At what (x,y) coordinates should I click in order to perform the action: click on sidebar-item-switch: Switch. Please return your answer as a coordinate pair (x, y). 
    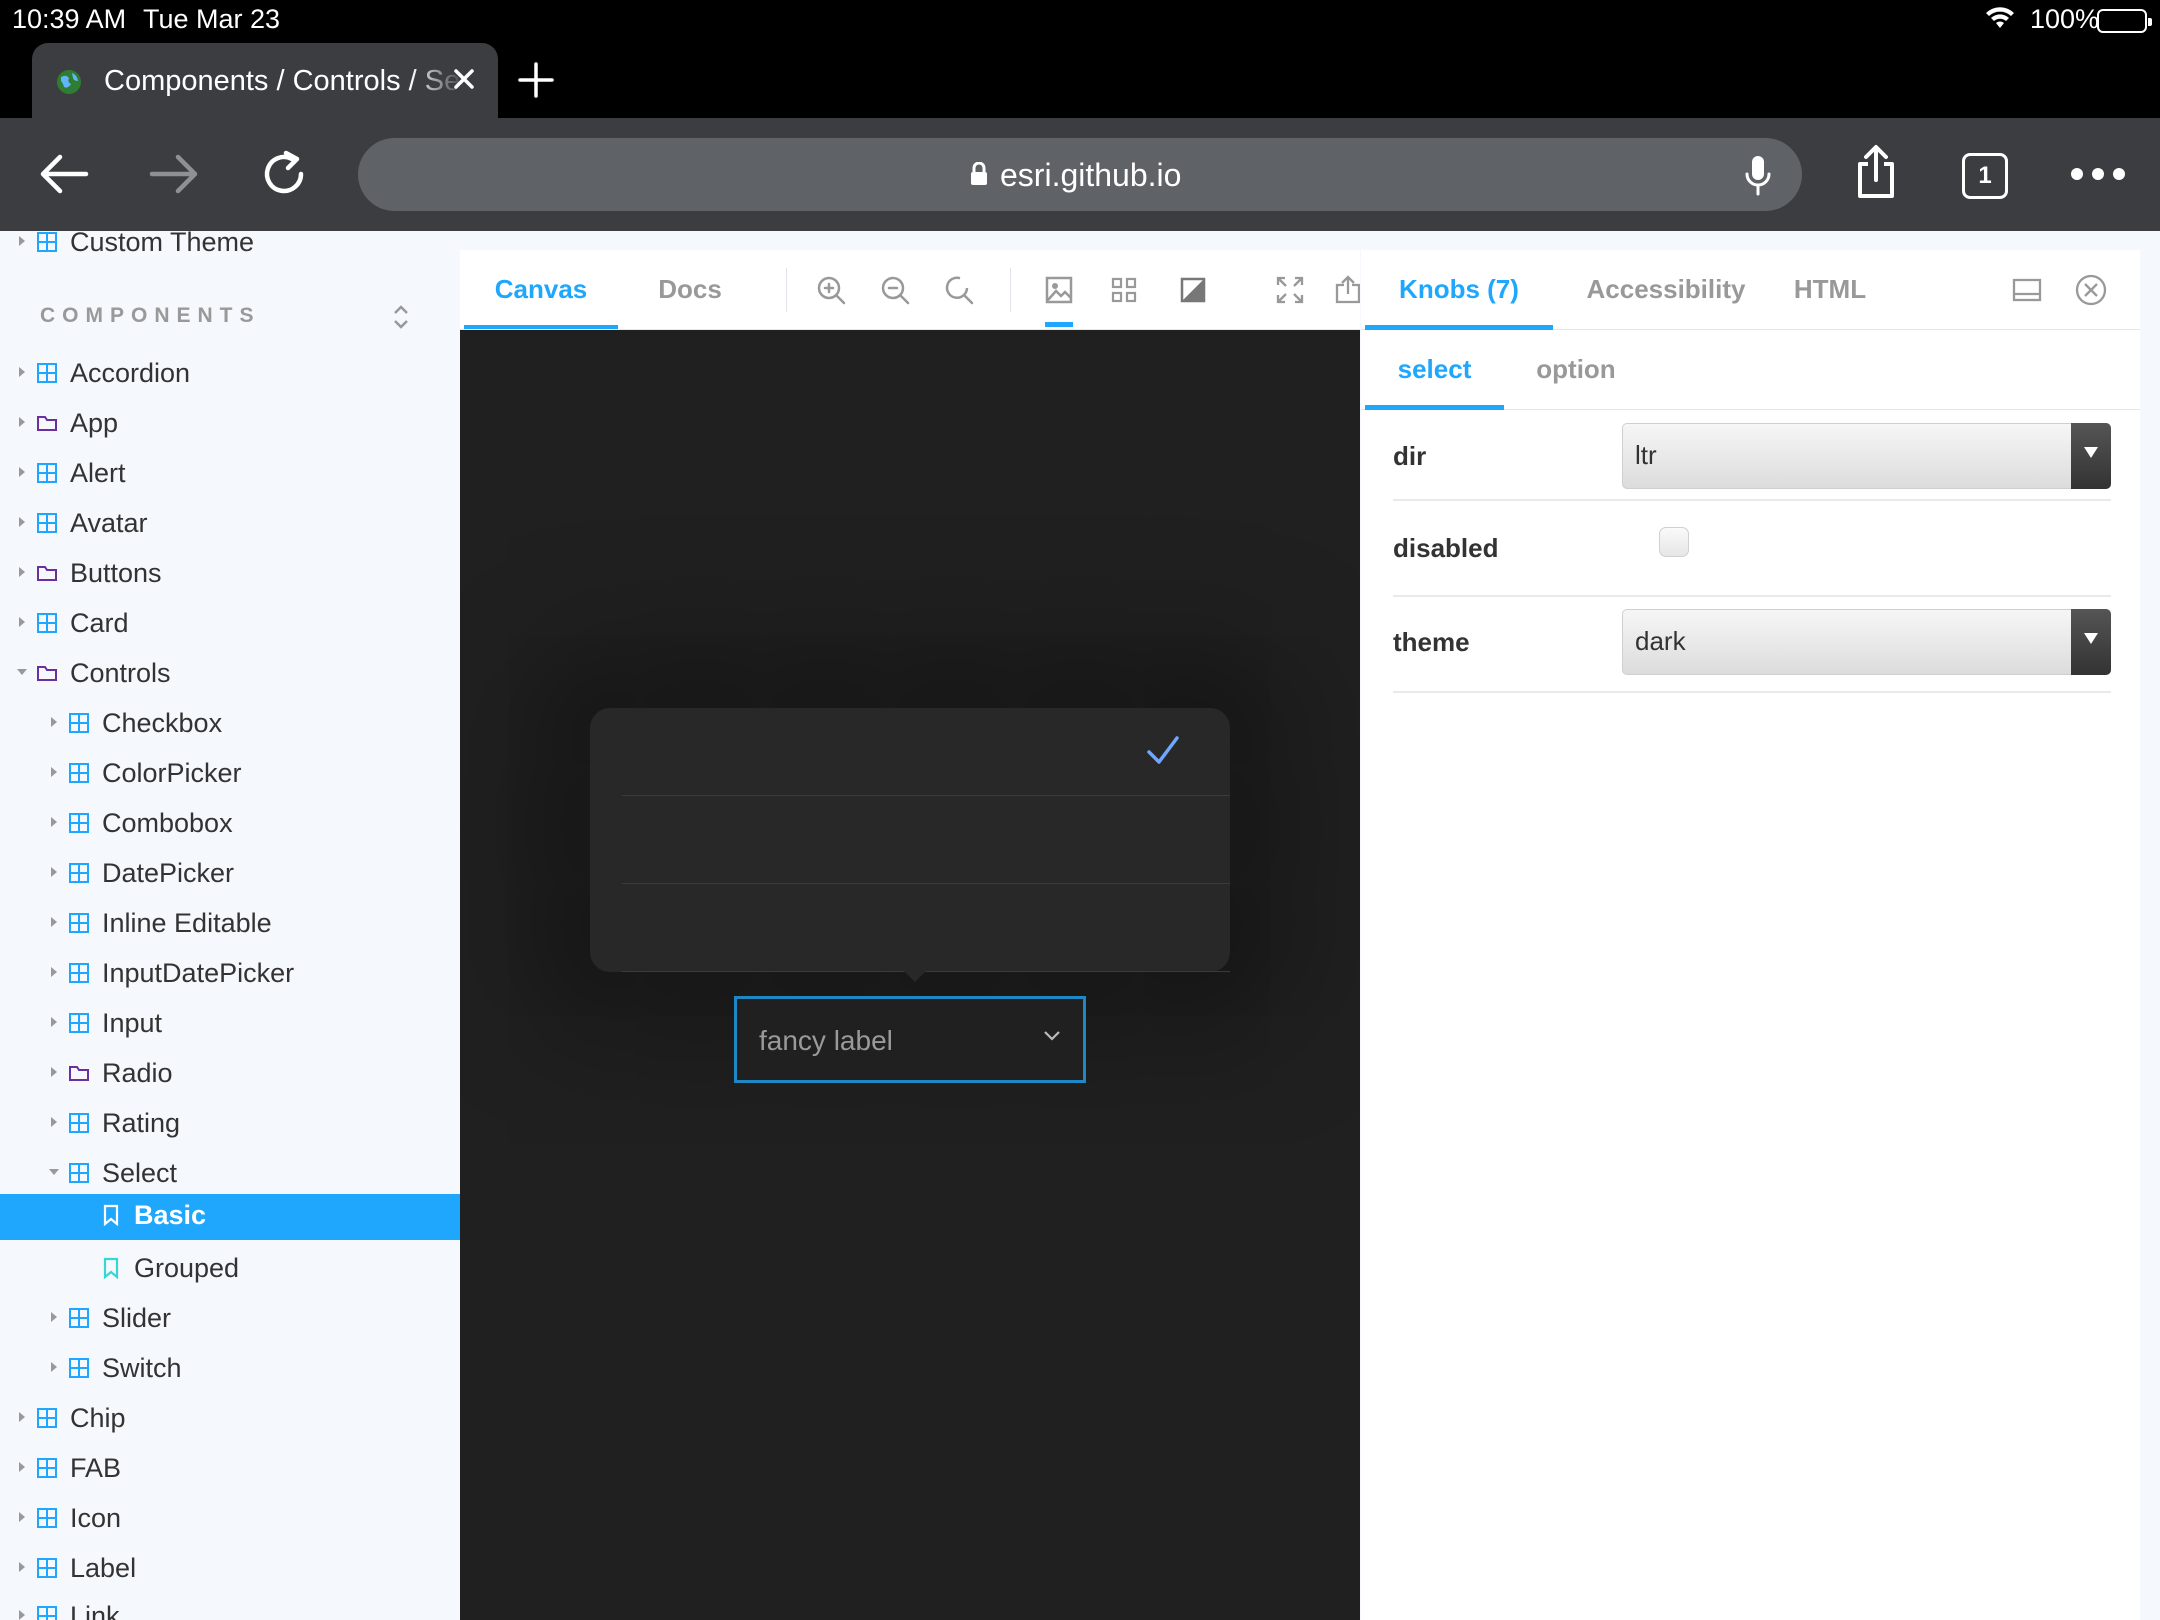
    Looking at the image, I should click on (230, 1370).